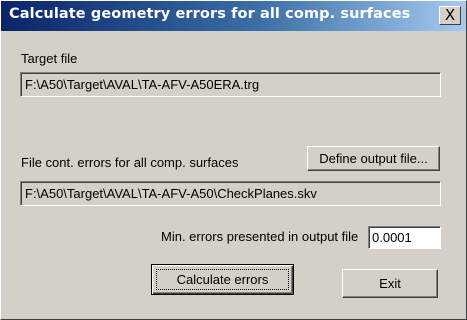 The height and width of the screenshot is (320, 467). I want to click on calculate-errors-label: Calculate errors, so click(222, 279).